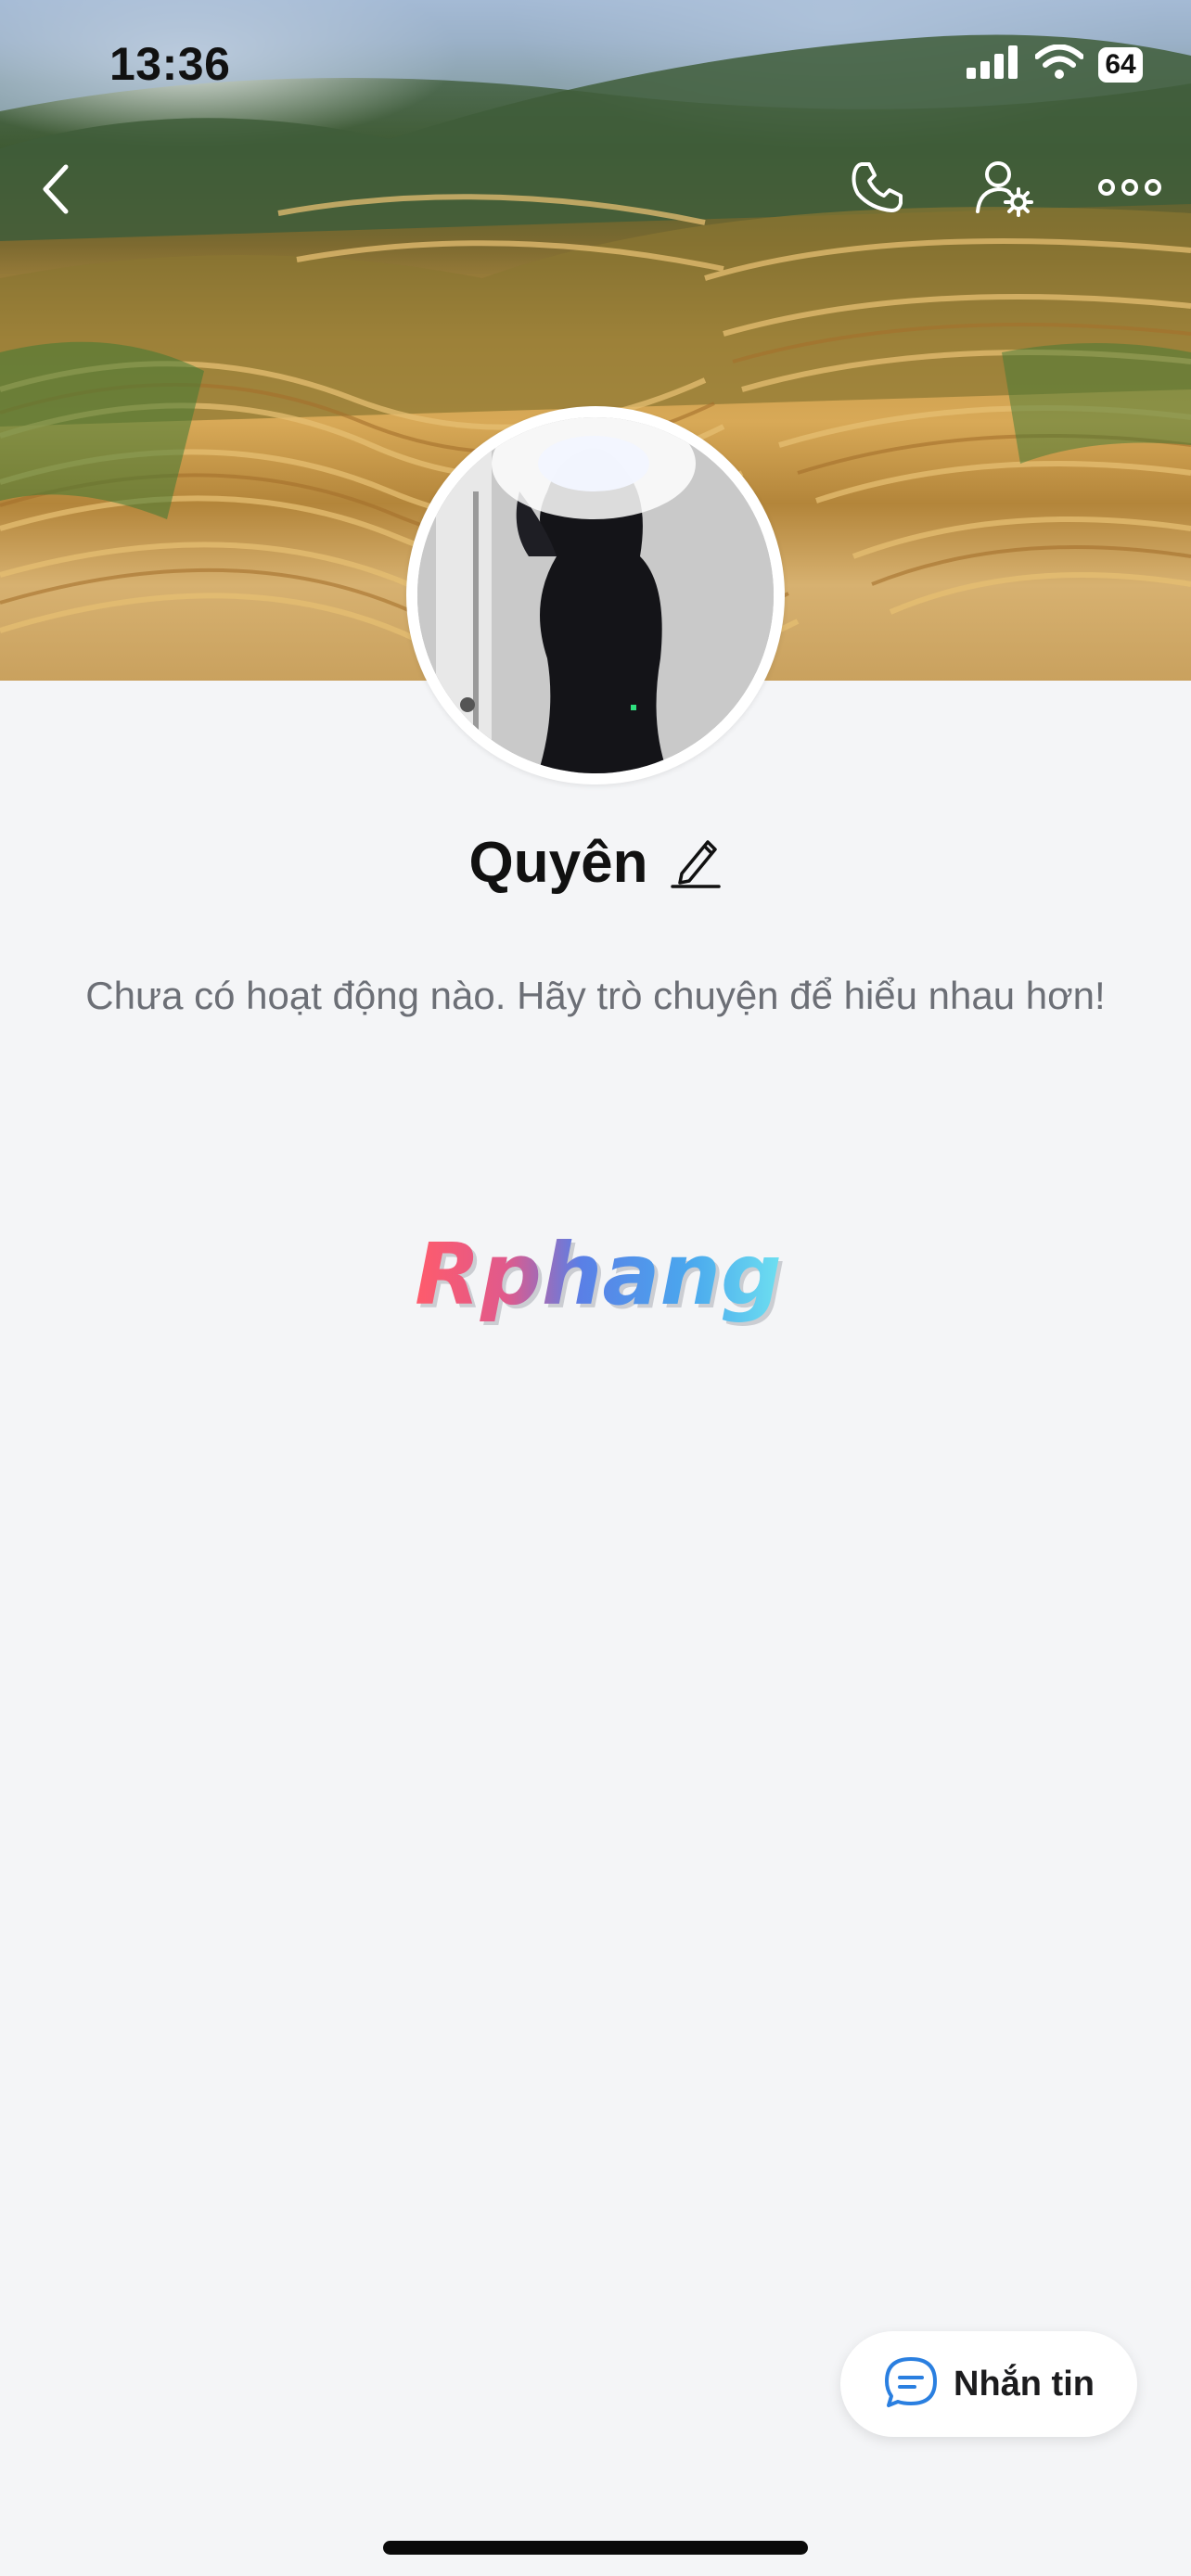 This screenshot has height=2576, width=1191. I want to click on profile-settings-icon, so click(1003, 190).